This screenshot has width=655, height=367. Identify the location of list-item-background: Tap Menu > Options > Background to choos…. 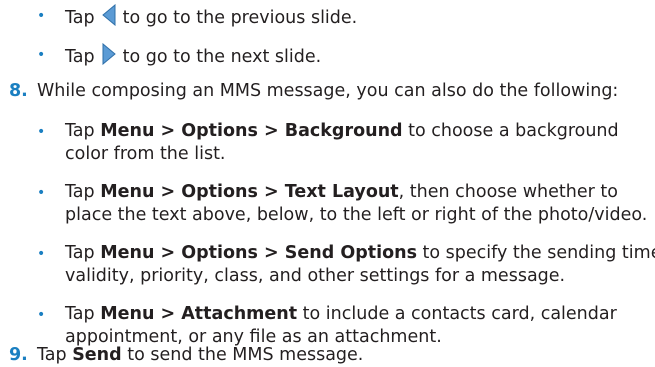
(342, 131).